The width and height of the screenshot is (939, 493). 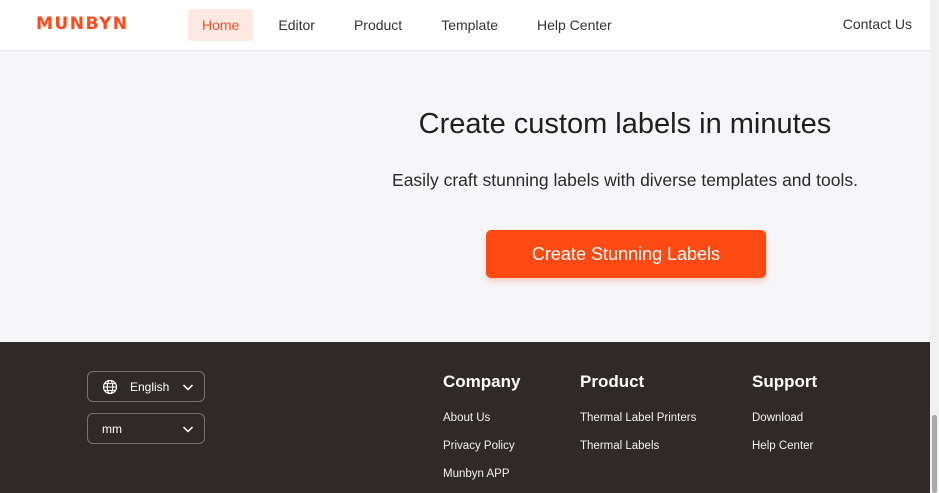 What do you see at coordinates (481, 480) in the screenshot?
I see `footer-link-munbyn-app: Munbyn APP` at bounding box center [481, 480].